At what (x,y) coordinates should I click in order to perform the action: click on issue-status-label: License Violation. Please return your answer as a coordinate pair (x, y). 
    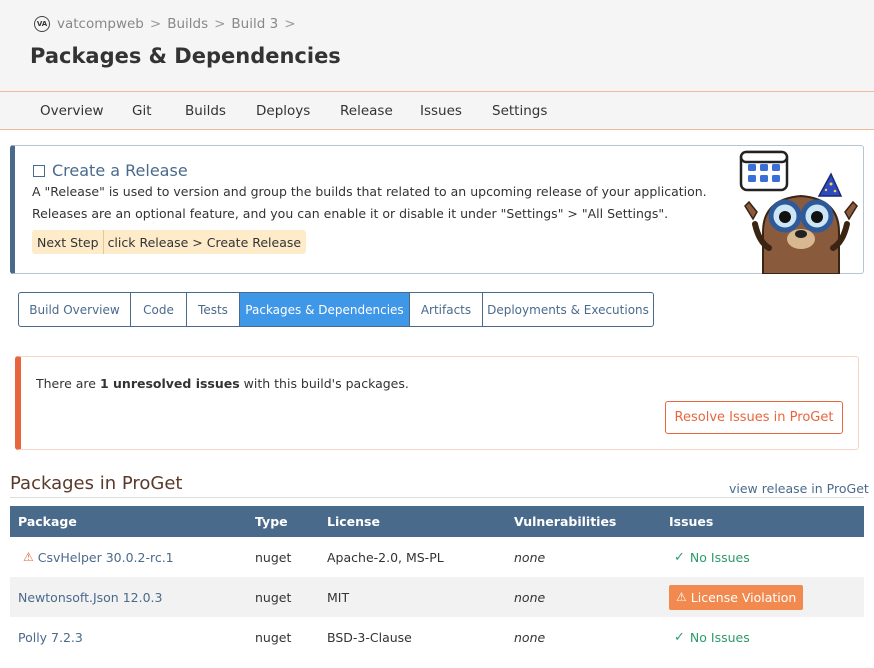
    Looking at the image, I should click on (744, 597).